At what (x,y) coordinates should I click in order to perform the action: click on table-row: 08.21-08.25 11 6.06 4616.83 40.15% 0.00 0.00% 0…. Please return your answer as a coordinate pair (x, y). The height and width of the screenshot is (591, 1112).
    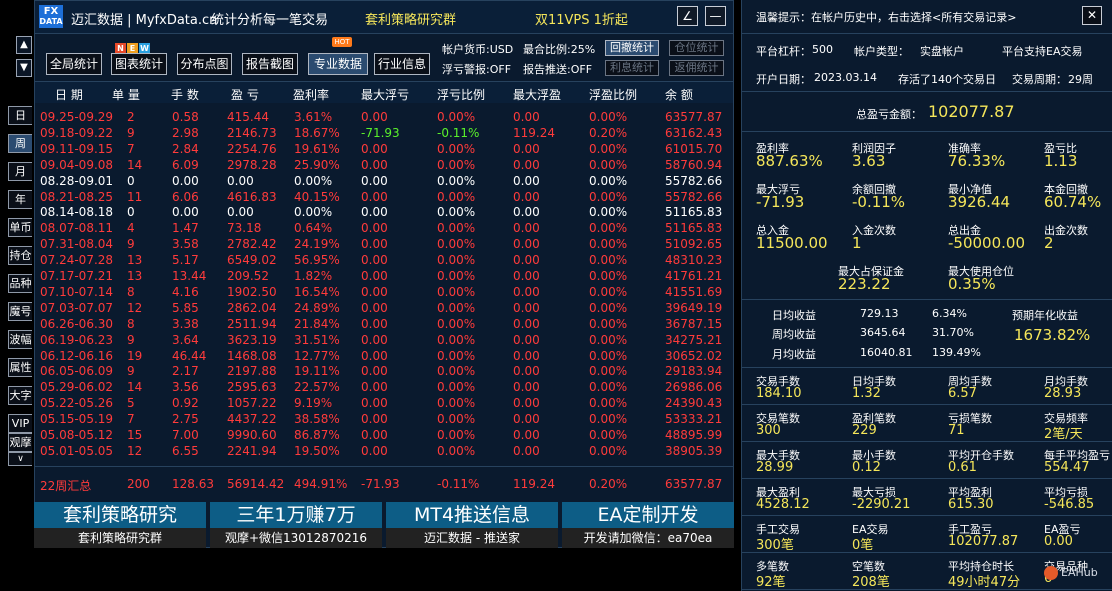
    Looking at the image, I should click on (384, 198).